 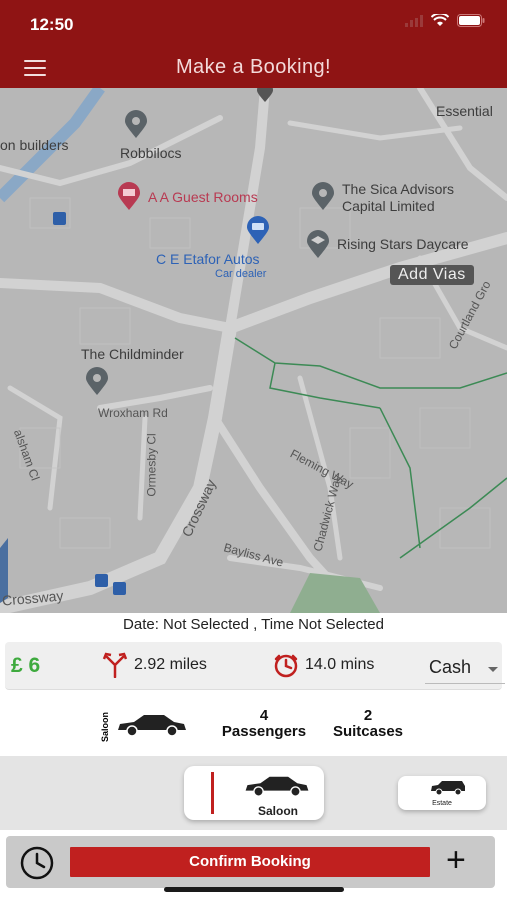 What do you see at coordinates (277, 811) in the screenshot?
I see `vehicle-option-label: Saloon` at bounding box center [277, 811].